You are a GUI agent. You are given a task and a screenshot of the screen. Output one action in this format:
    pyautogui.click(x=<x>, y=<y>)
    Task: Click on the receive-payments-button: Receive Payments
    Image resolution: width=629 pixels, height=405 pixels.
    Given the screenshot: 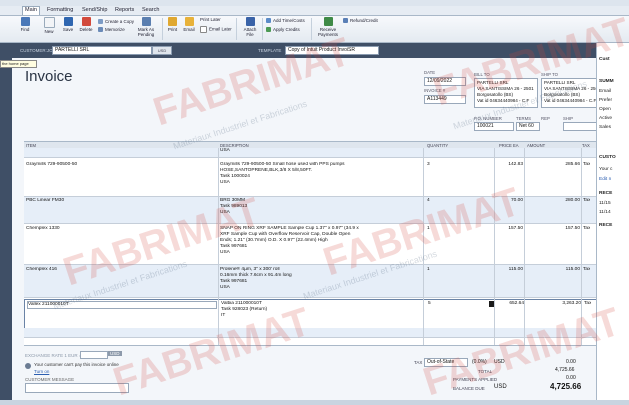 What is the action you would take?
    pyautogui.click(x=328, y=27)
    